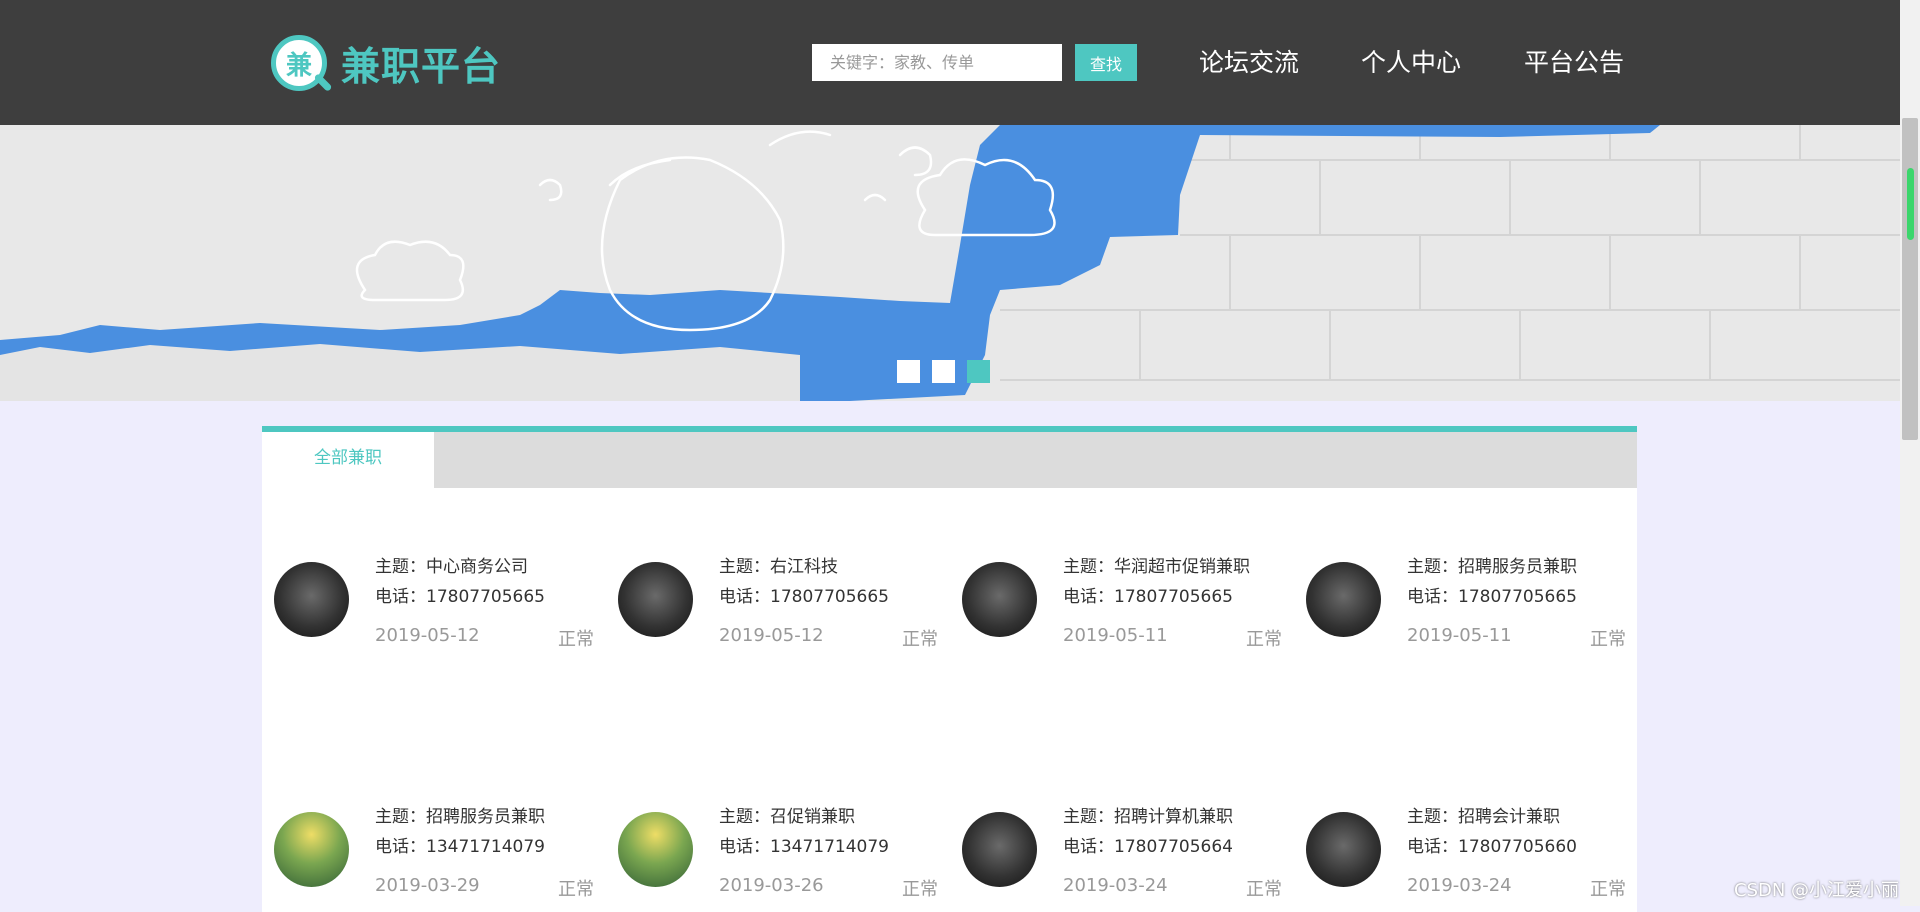  I want to click on tab-bar: 全部兼职, so click(949, 460).